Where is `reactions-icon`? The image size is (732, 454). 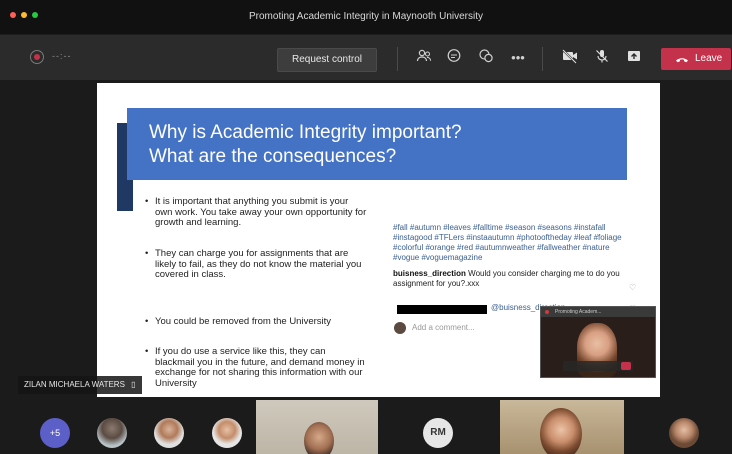 reactions-icon is located at coordinates (486, 58).